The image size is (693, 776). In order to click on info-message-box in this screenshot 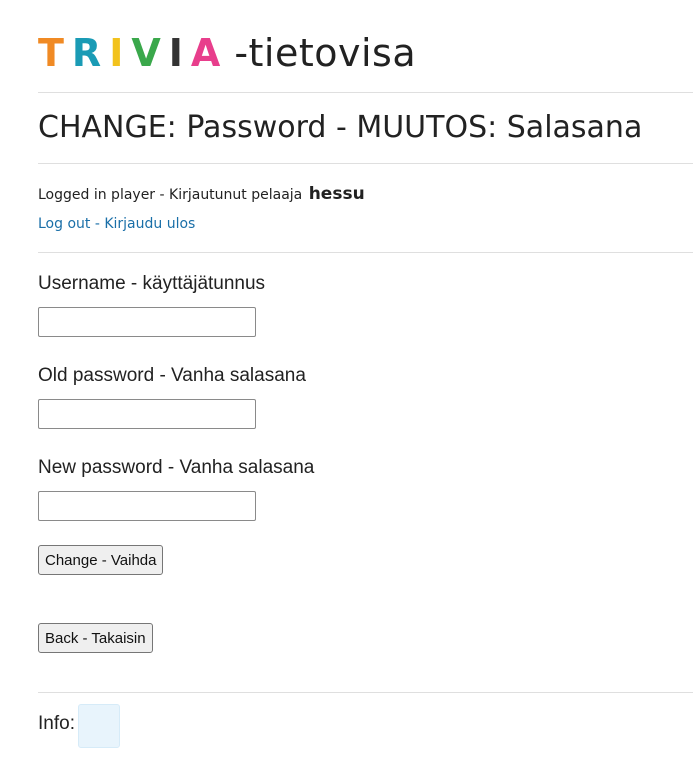, I will do `click(99, 726)`.